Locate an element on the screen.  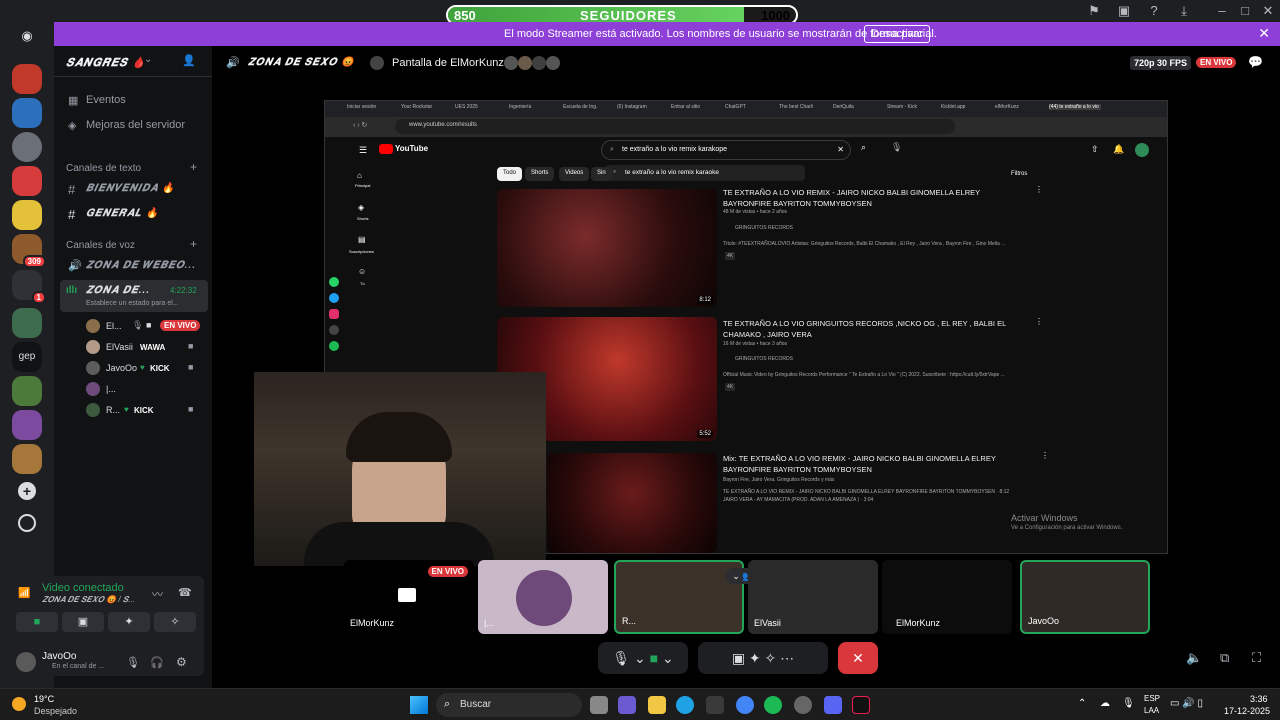
tray-chevron-icon: ⌃ is located at coordinates (1082, 703).